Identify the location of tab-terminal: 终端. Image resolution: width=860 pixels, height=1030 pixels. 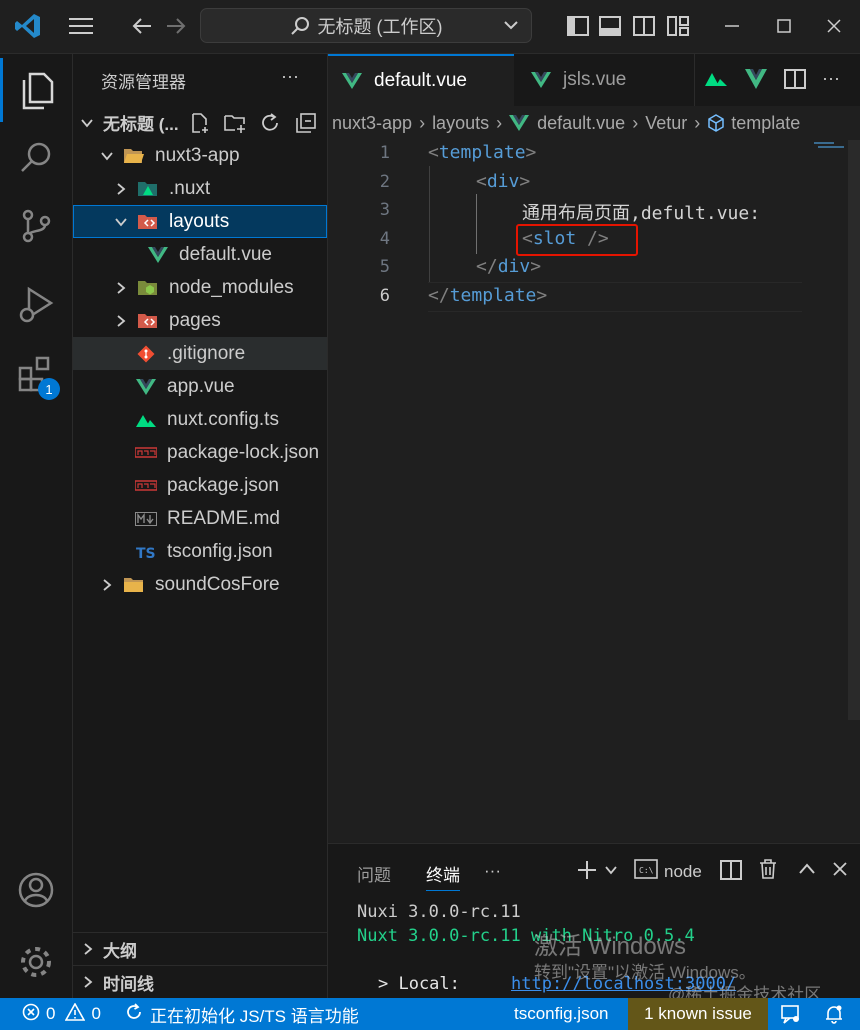
(443, 876).